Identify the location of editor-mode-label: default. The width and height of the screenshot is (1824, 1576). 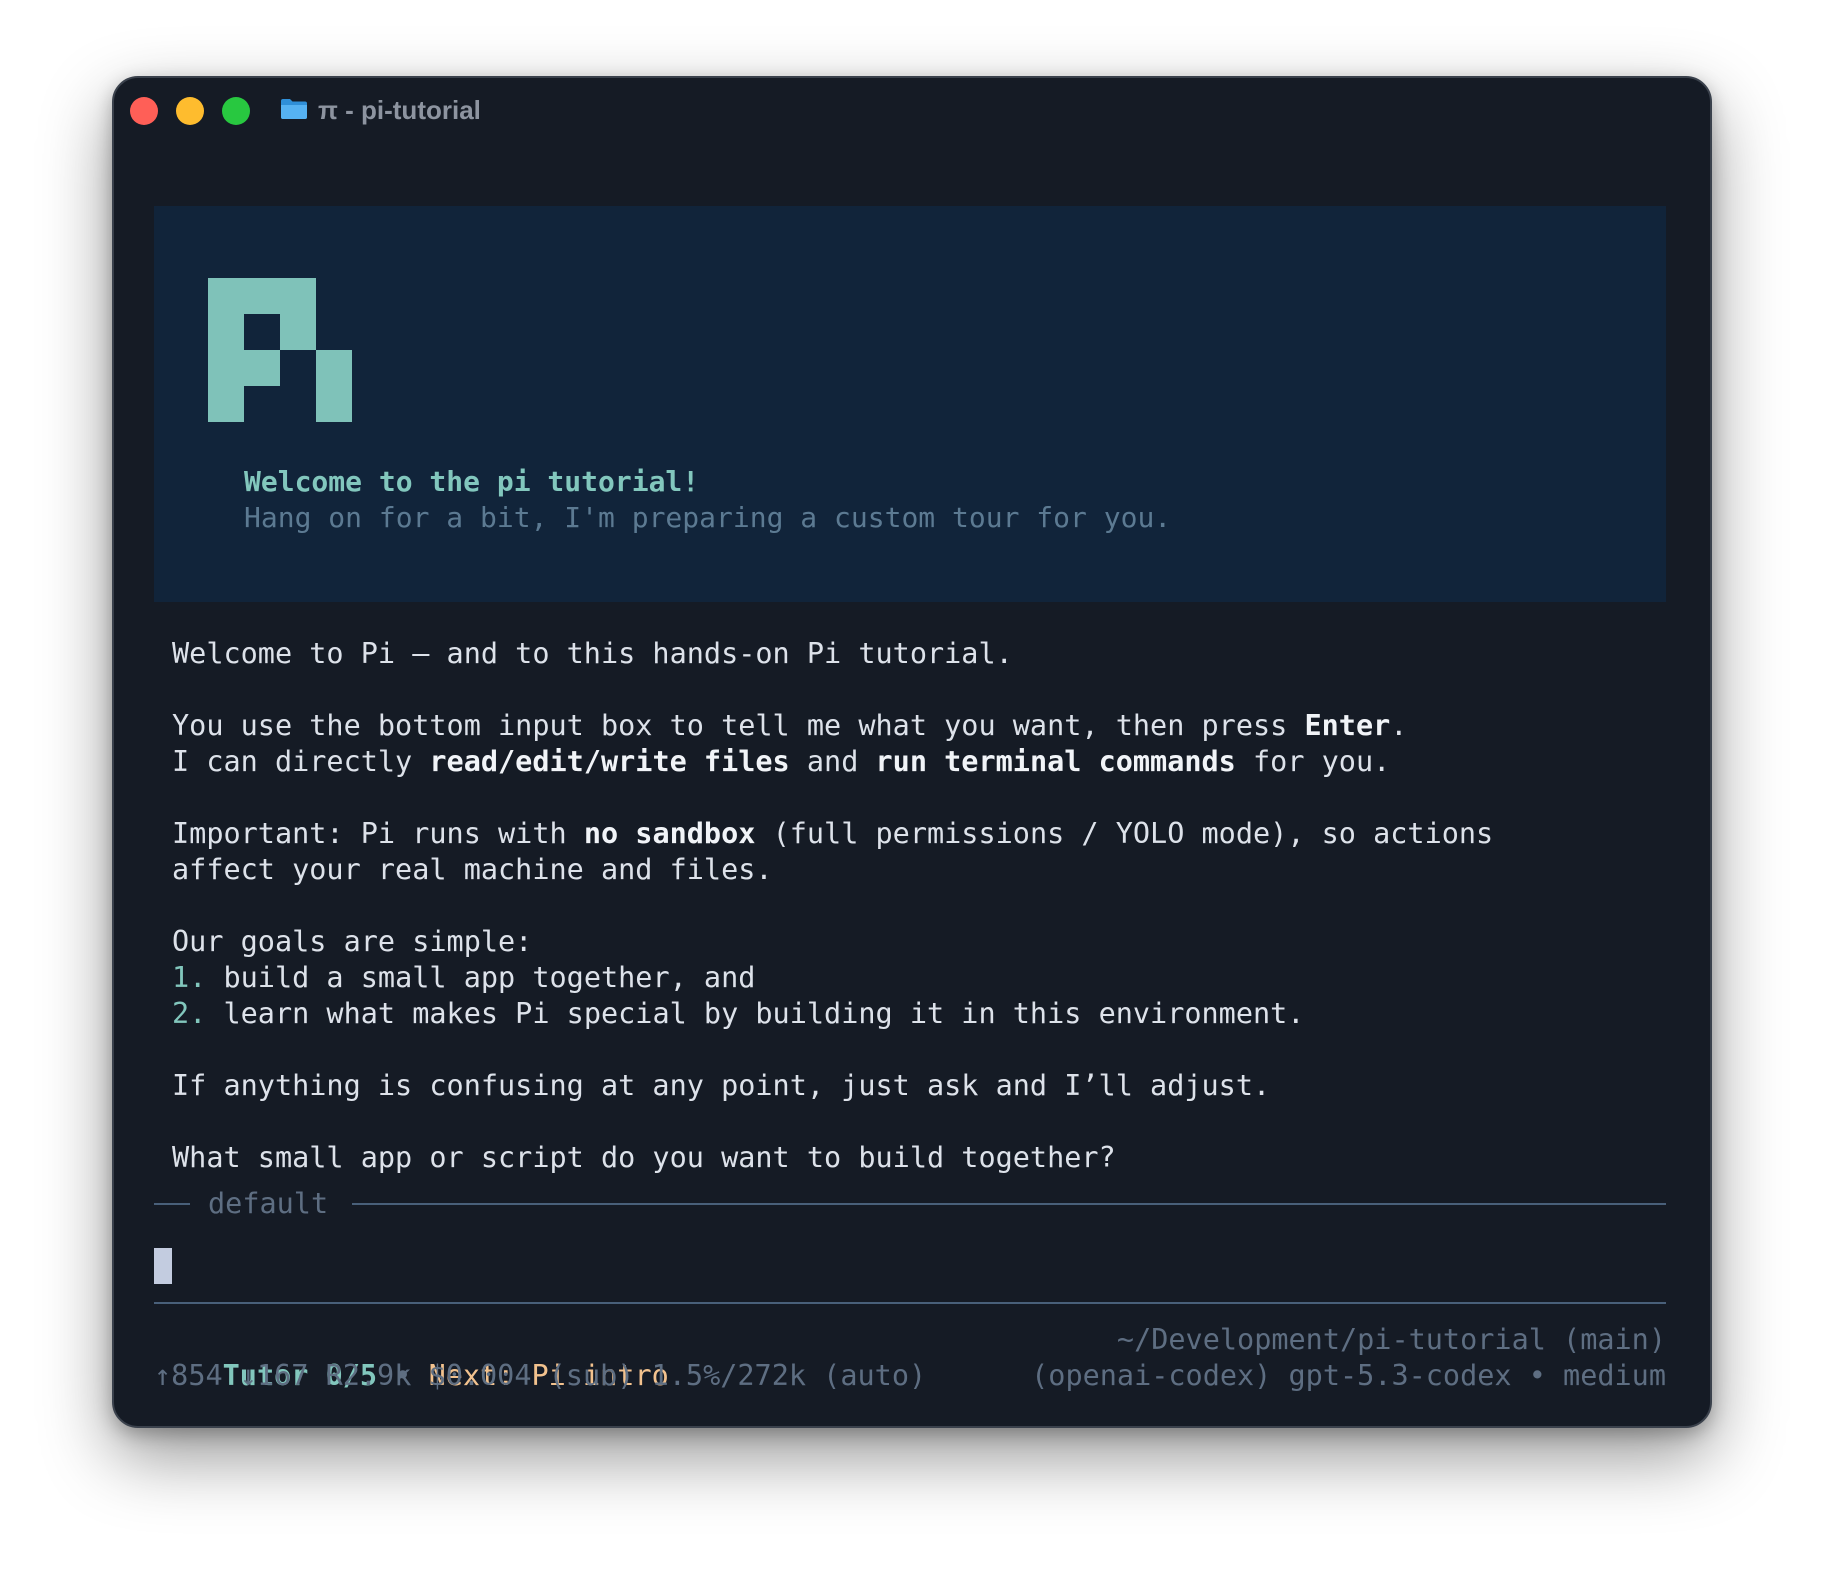
(268, 1203).